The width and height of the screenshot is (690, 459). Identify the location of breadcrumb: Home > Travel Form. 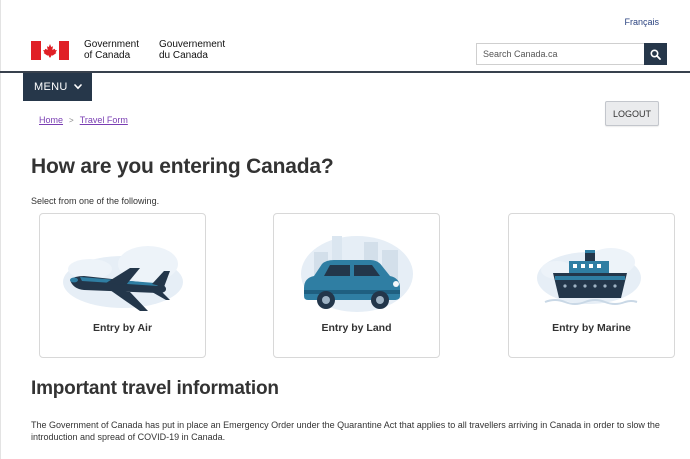
(83, 120).